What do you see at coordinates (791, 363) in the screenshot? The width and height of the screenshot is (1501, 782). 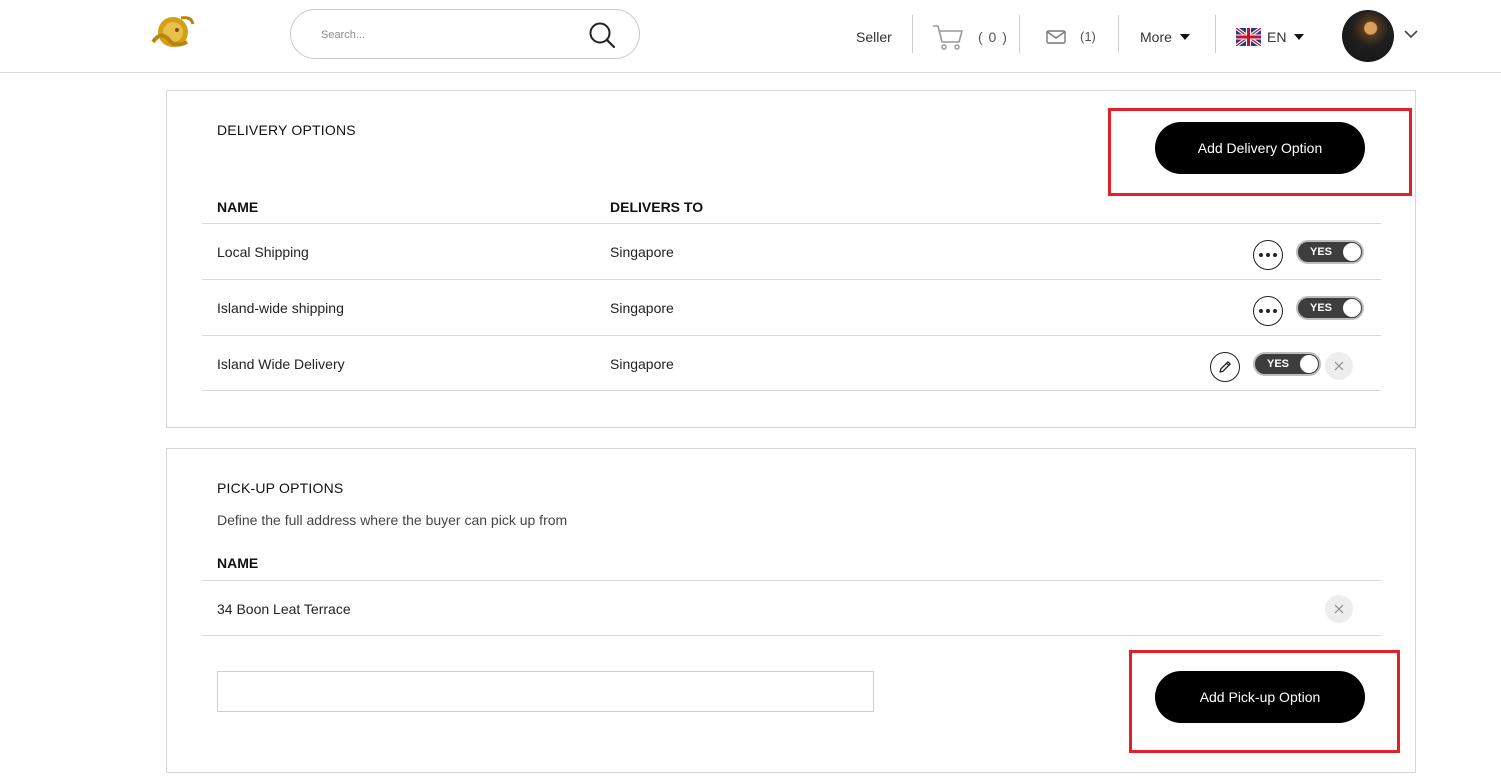 I see `table-row: Island Wide Delivery Singapore YES` at bounding box center [791, 363].